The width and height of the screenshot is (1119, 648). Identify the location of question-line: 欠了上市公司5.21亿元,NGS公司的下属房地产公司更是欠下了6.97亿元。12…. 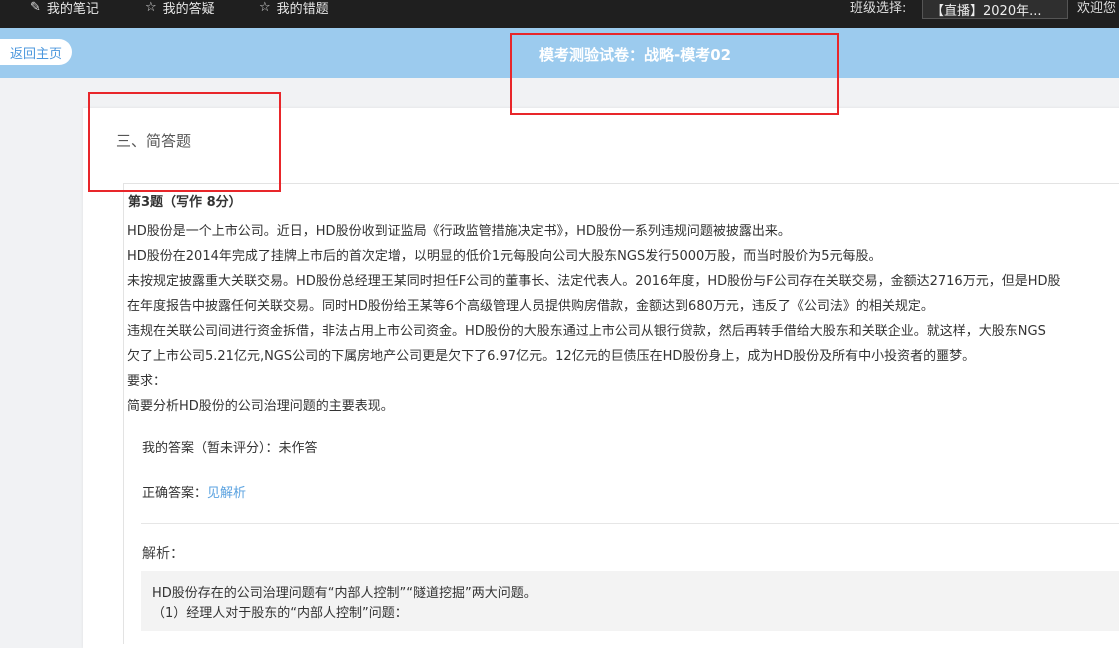
(551, 356).